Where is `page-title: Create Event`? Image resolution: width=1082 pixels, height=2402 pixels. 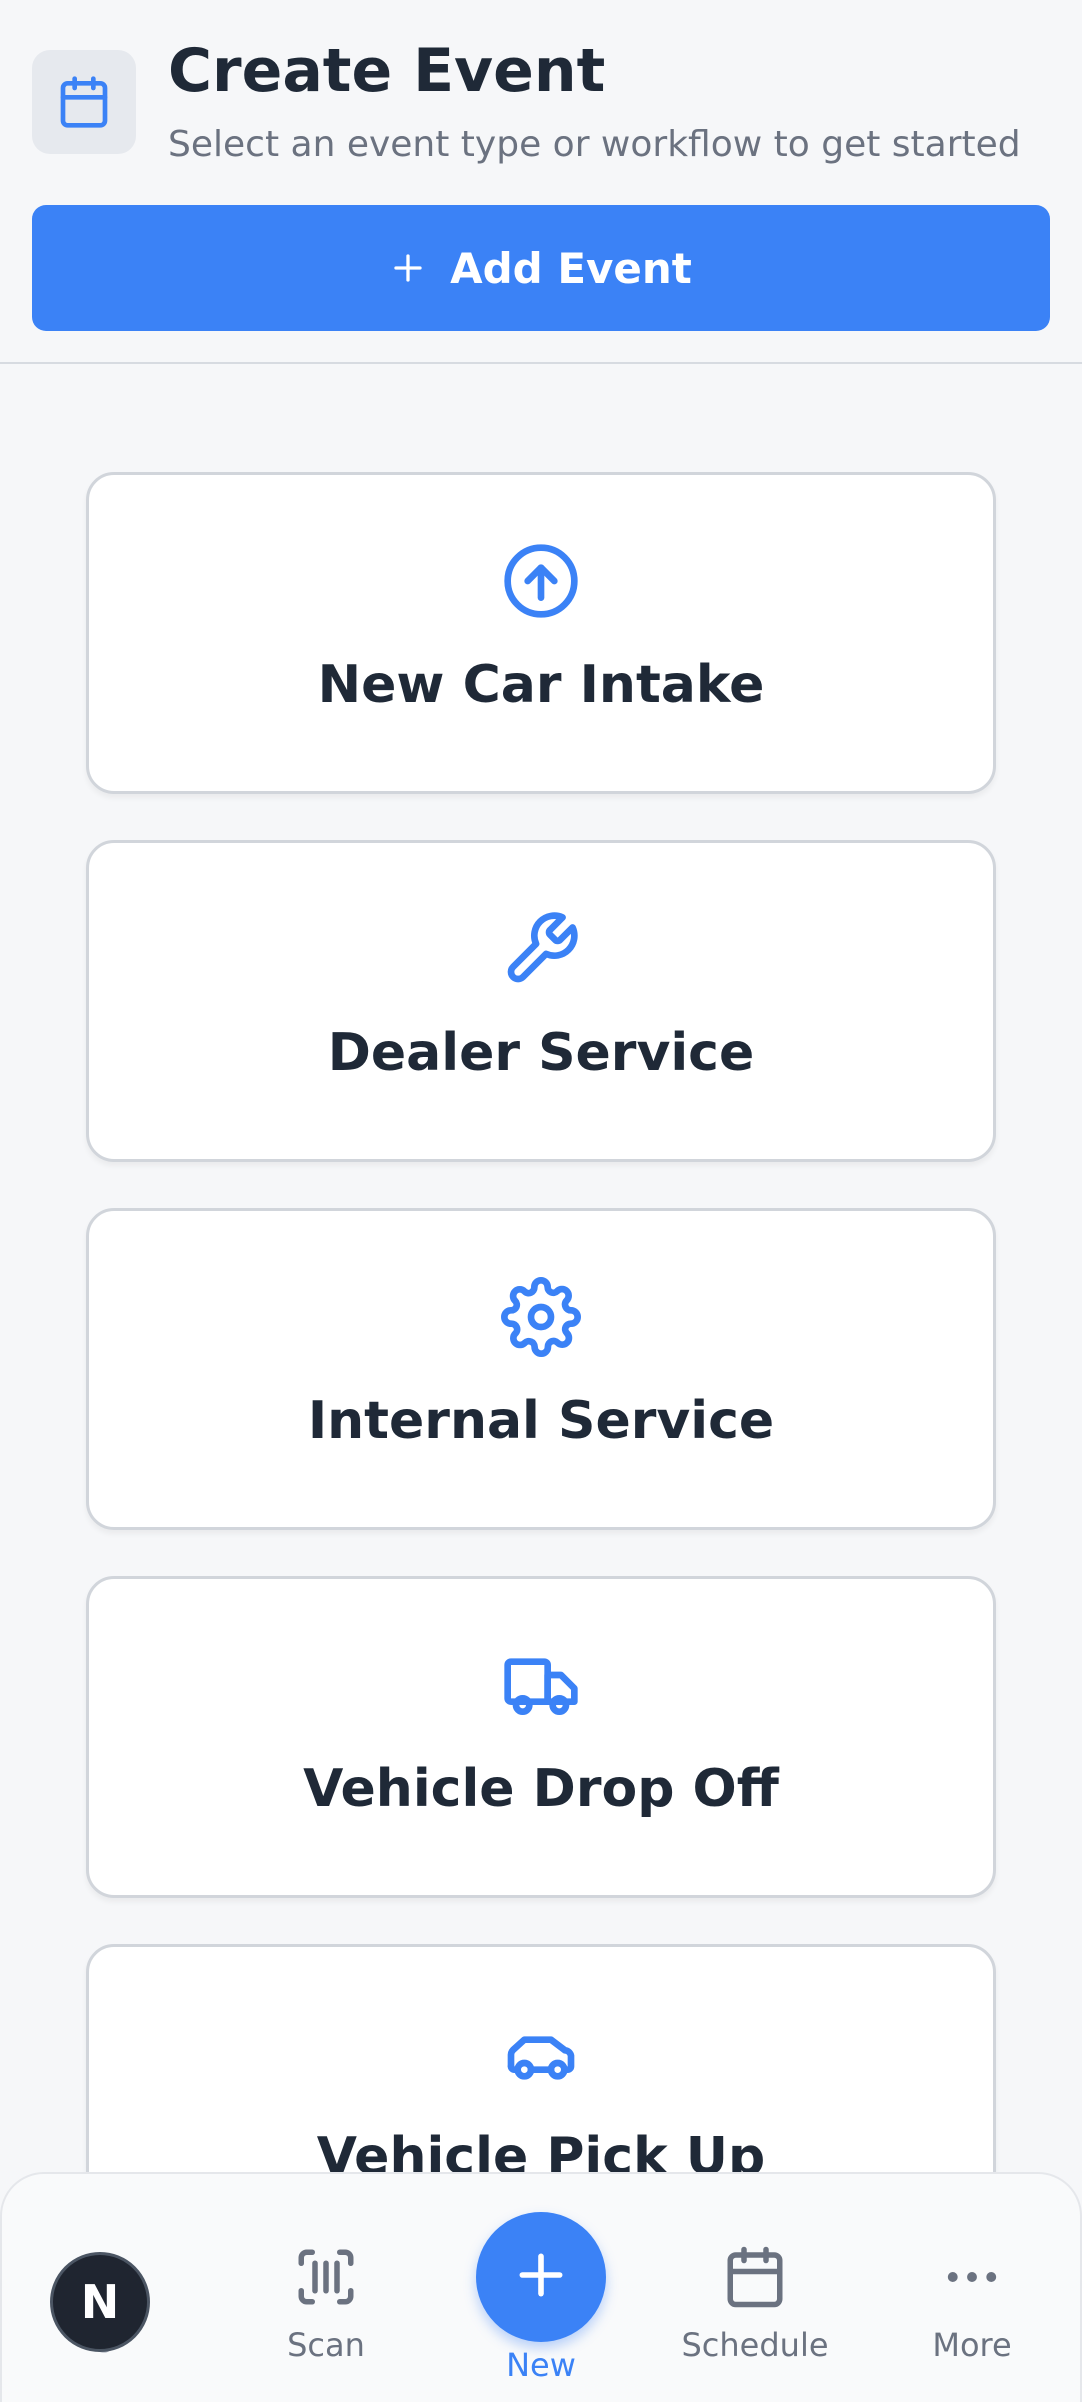
page-title: Create Event is located at coordinates (387, 71).